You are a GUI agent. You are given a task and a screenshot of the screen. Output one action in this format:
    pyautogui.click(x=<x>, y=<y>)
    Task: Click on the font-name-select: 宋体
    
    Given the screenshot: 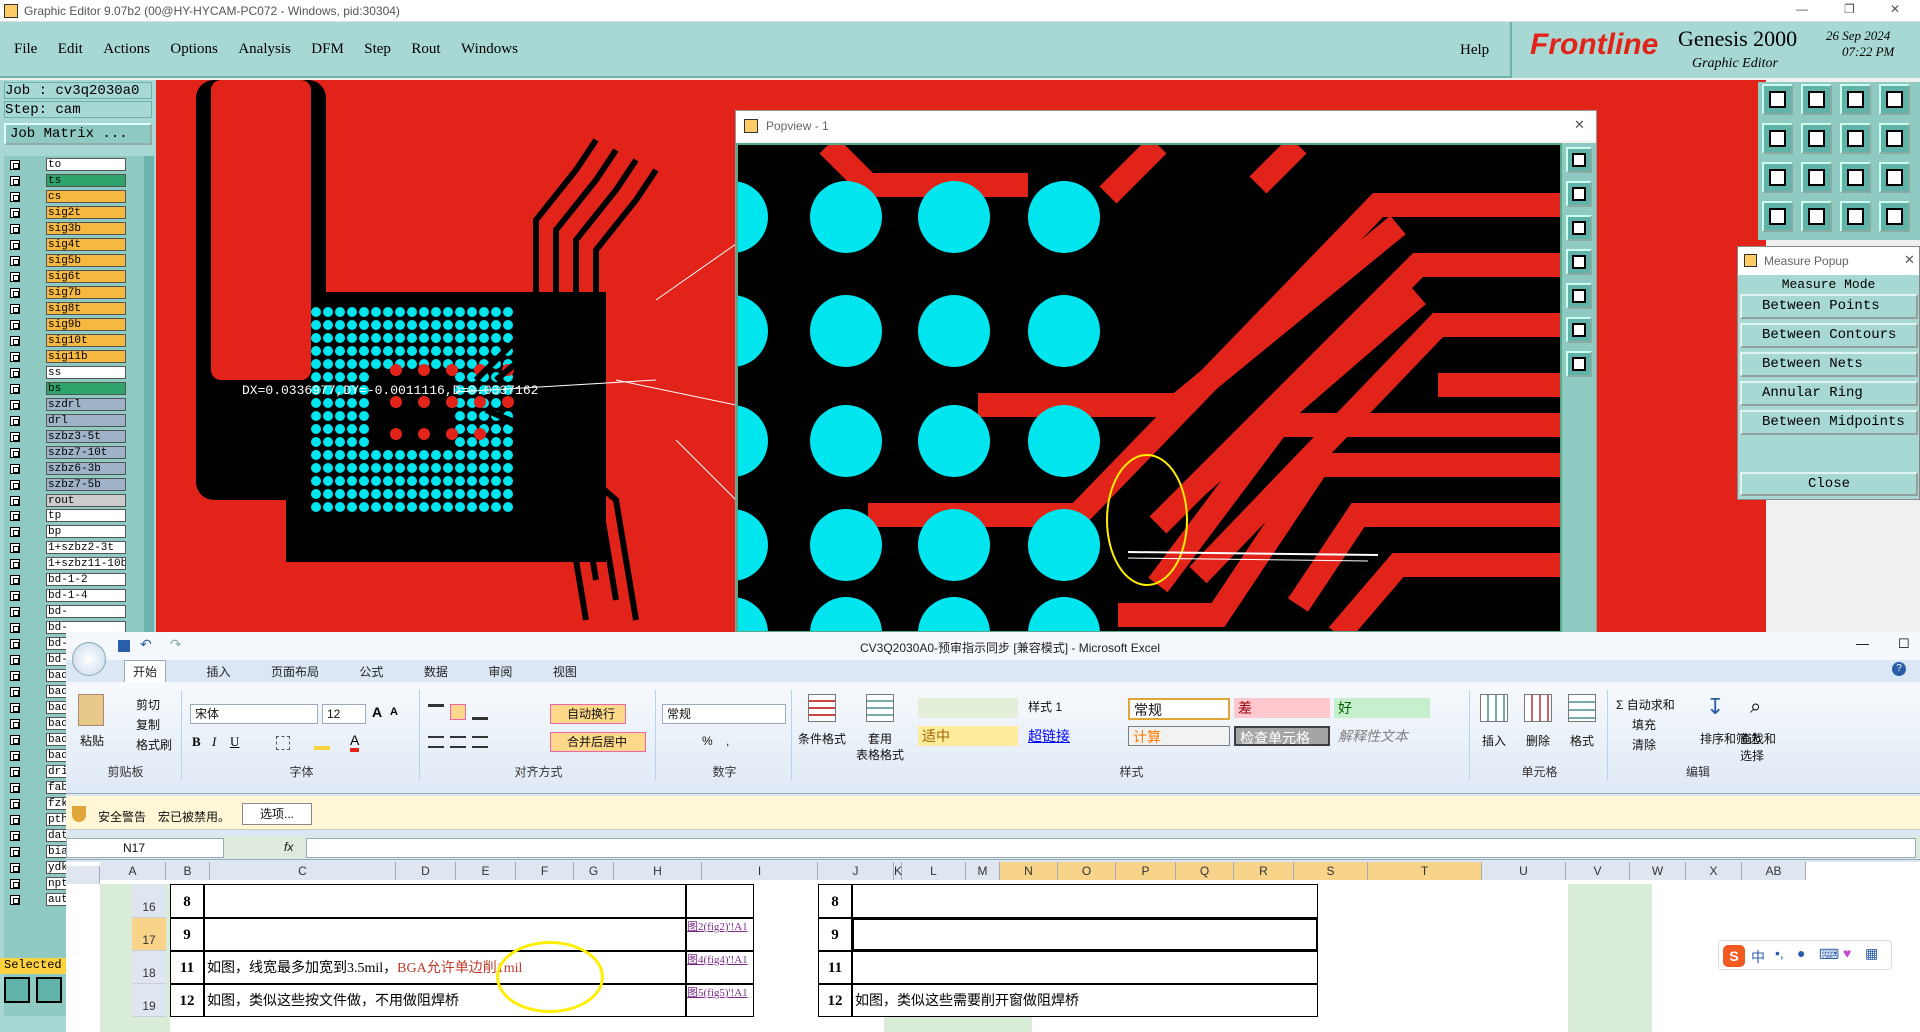 What is the action you would take?
    pyautogui.click(x=254, y=714)
    